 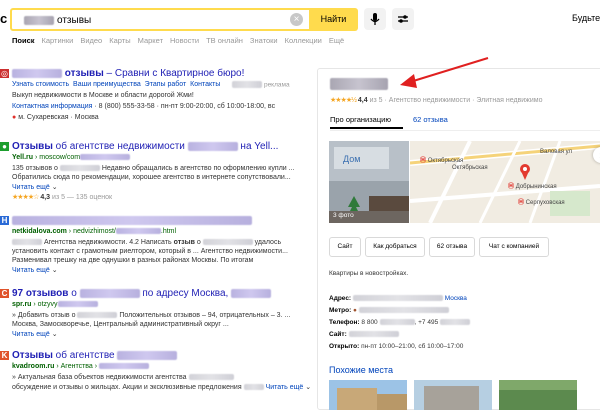 I want to click on result-url: netkidalova.com › nedvizhimost/.html, so click(x=94, y=231).